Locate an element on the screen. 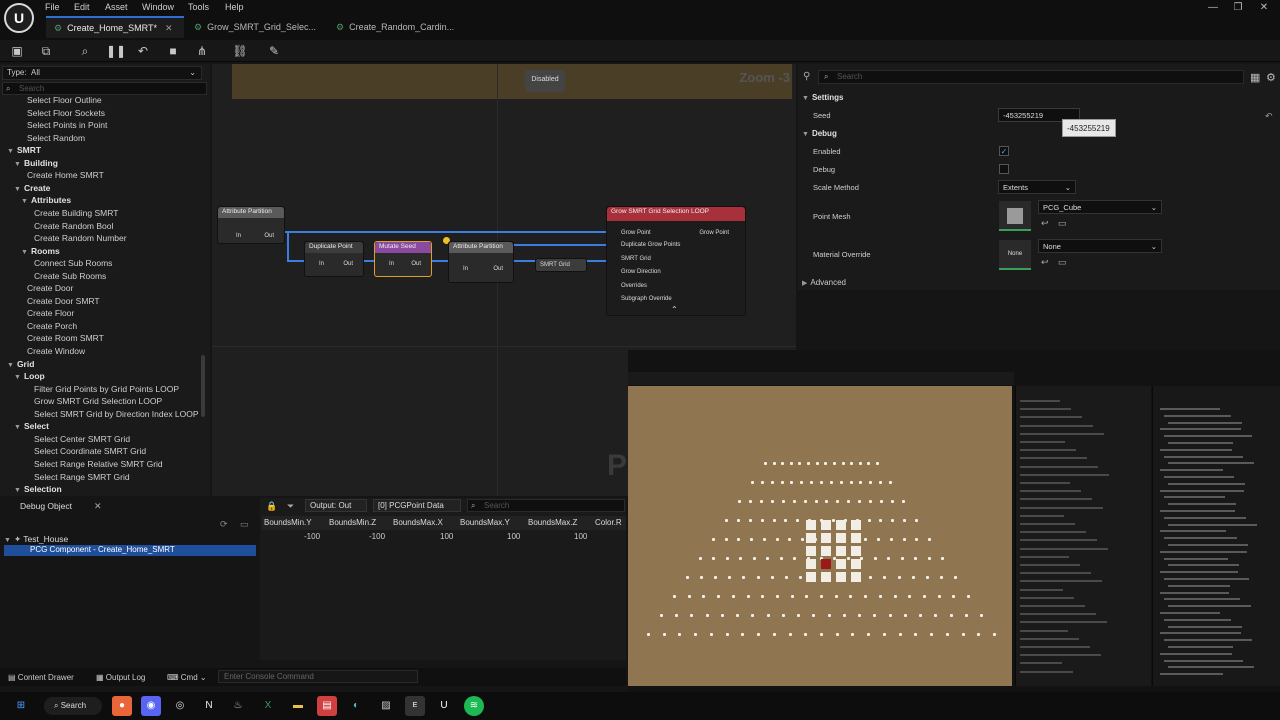 This screenshot has width=1280, height=720. palette-item: Grow SMRT Grid Selection LOOP is located at coordinates (98, 401).